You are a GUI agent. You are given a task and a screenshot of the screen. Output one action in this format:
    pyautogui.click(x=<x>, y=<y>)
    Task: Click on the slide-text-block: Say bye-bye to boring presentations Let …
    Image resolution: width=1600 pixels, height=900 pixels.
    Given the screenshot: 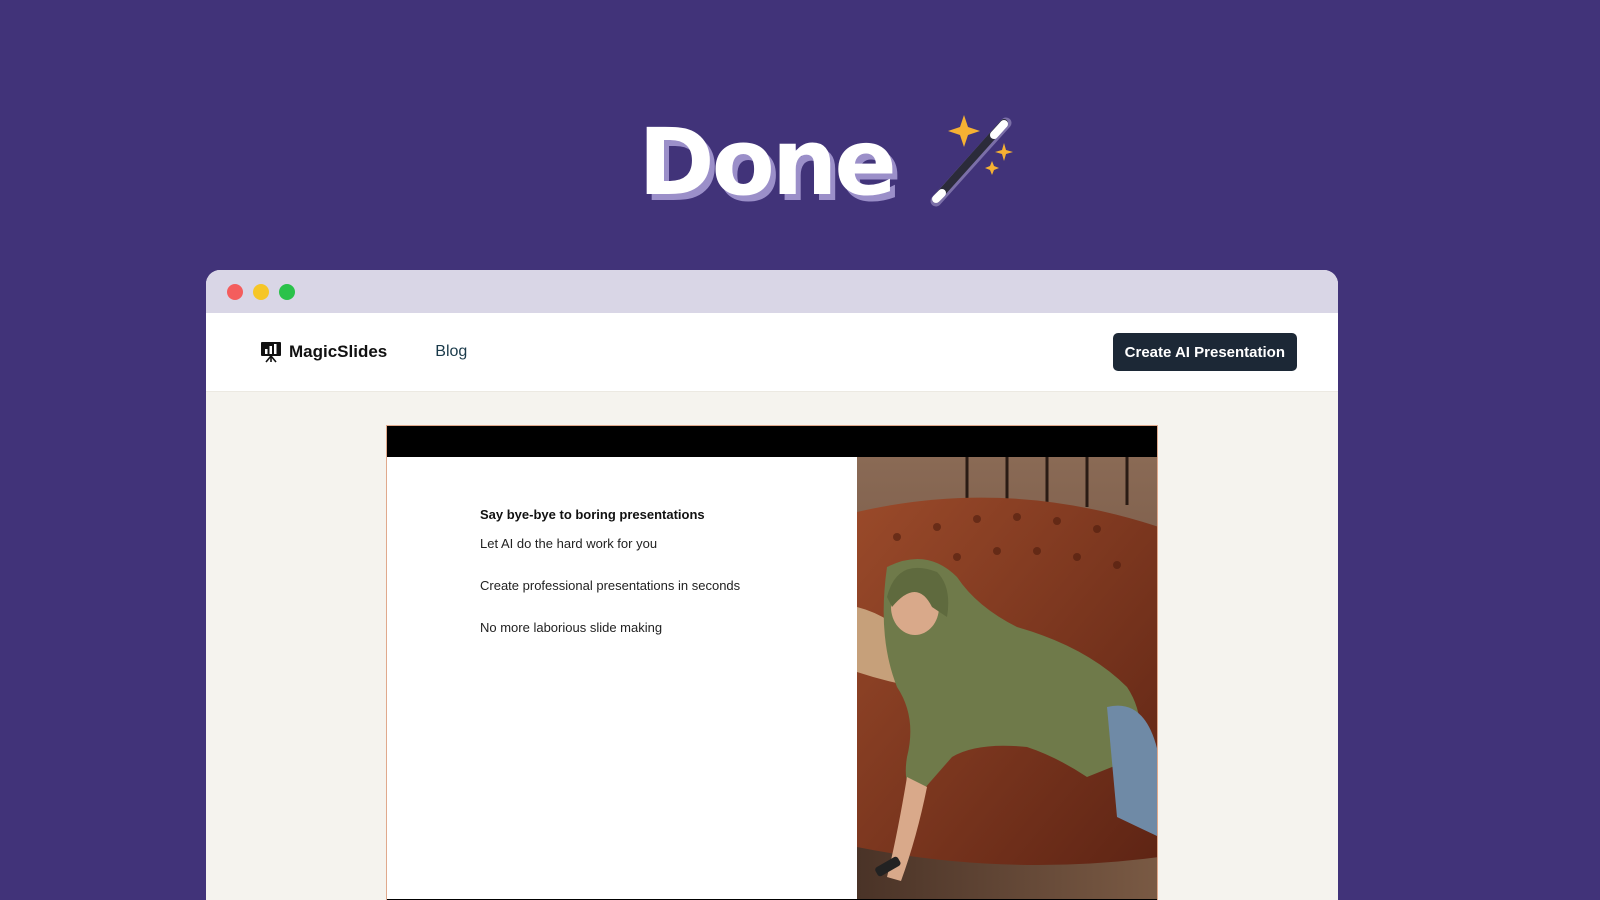 What is the action you would take?
    pyautogui.click(x=610, y=584)
    